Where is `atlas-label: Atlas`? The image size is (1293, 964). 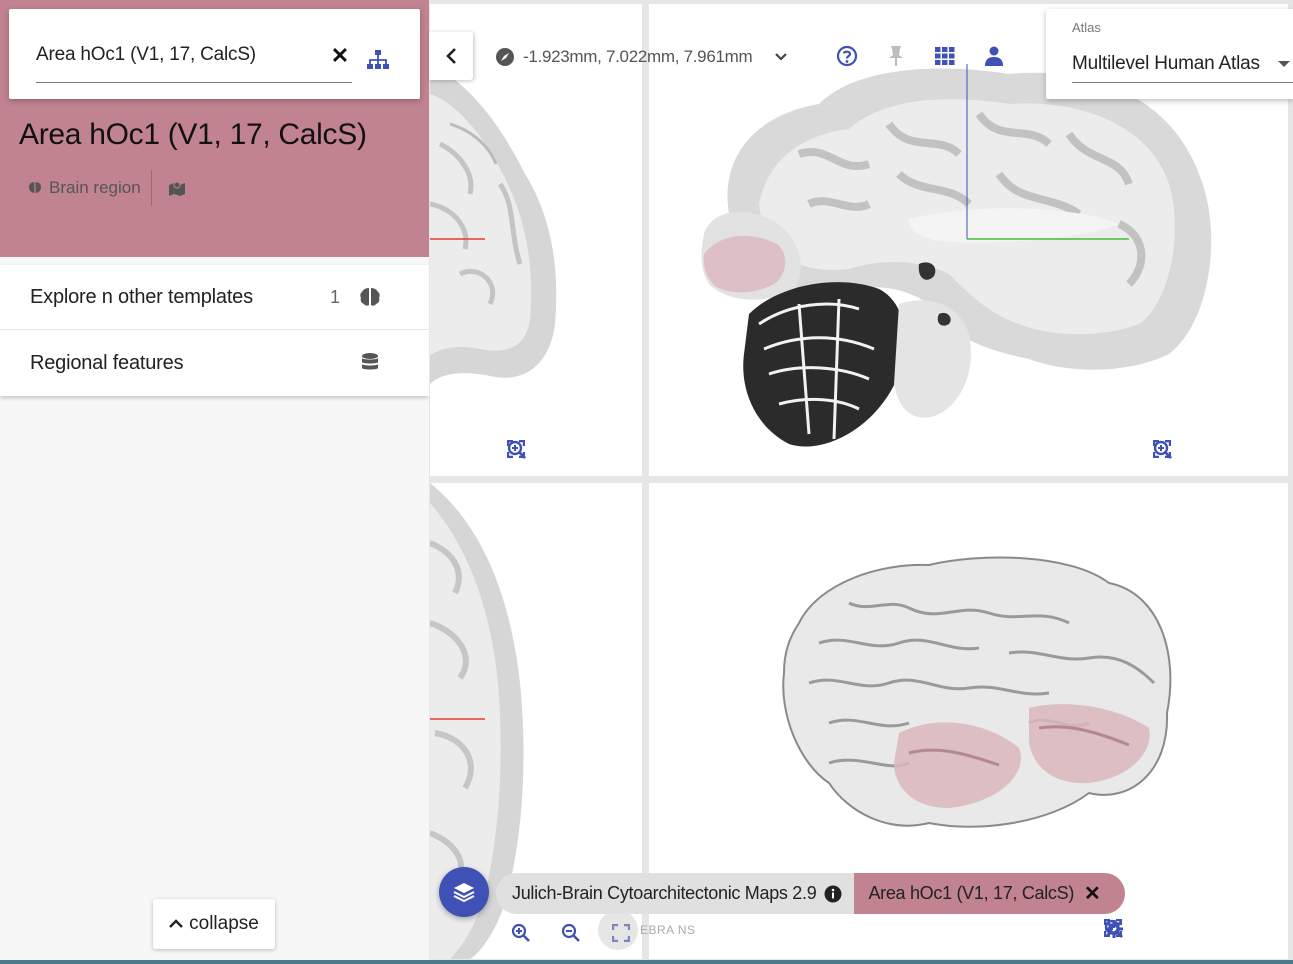 atlas-label: Atlas is located at coordinates (1086, 27).